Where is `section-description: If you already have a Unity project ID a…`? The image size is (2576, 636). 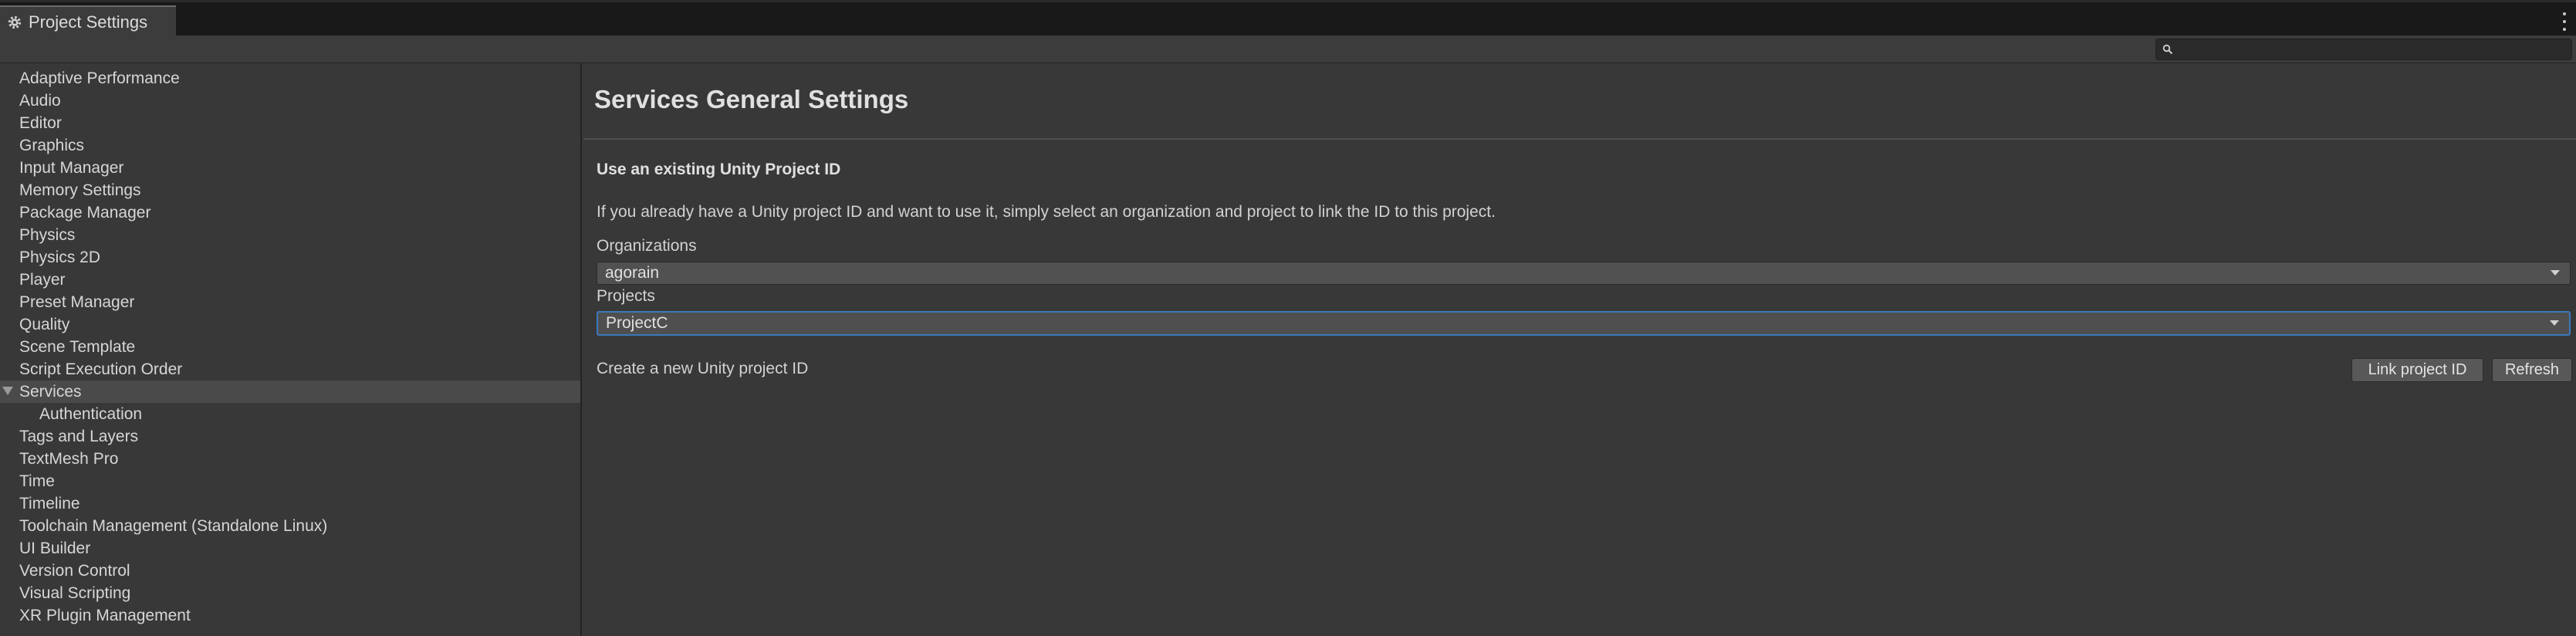
section-description: If you already have a Unity project ID a… is located at coordinates (1046, 212).